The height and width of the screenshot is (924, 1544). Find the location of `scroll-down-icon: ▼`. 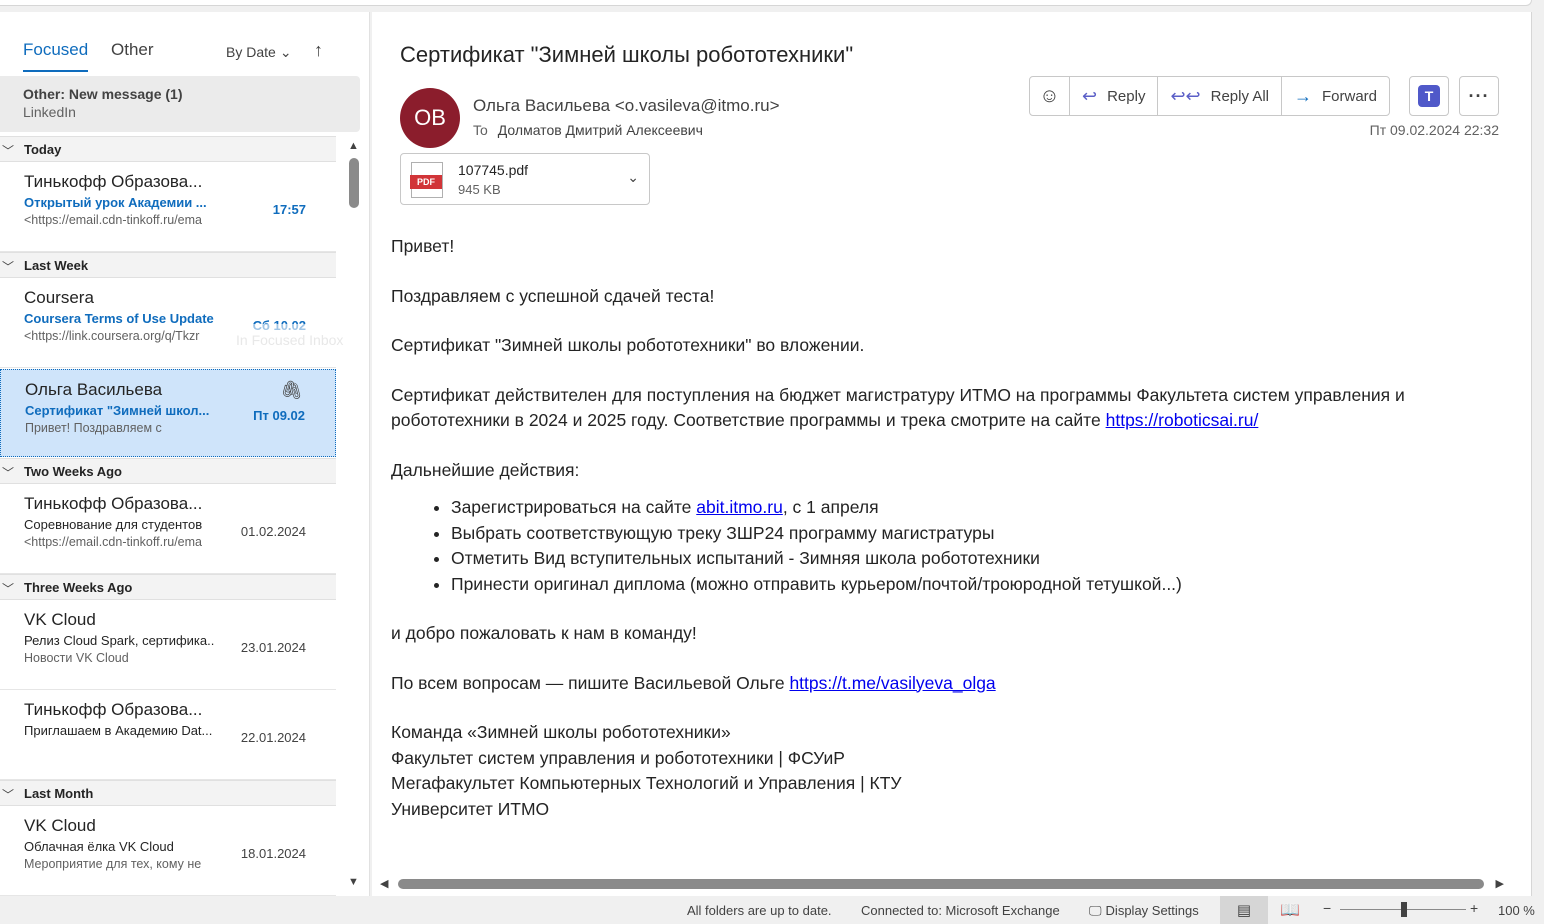

scroll-down-icon: ▼ is located at coordinates (353, 882).